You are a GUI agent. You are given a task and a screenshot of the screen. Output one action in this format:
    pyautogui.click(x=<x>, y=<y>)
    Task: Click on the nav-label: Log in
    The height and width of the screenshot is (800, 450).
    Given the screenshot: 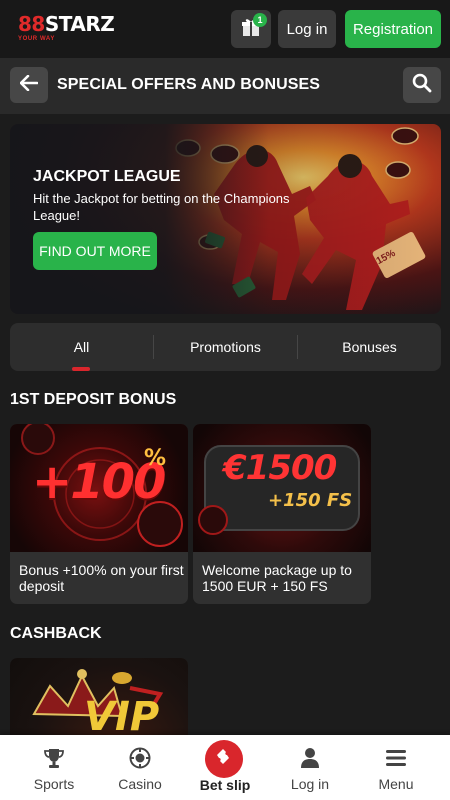 What is the action you would take?
    pyautogui.click(x=310, y=784)
    